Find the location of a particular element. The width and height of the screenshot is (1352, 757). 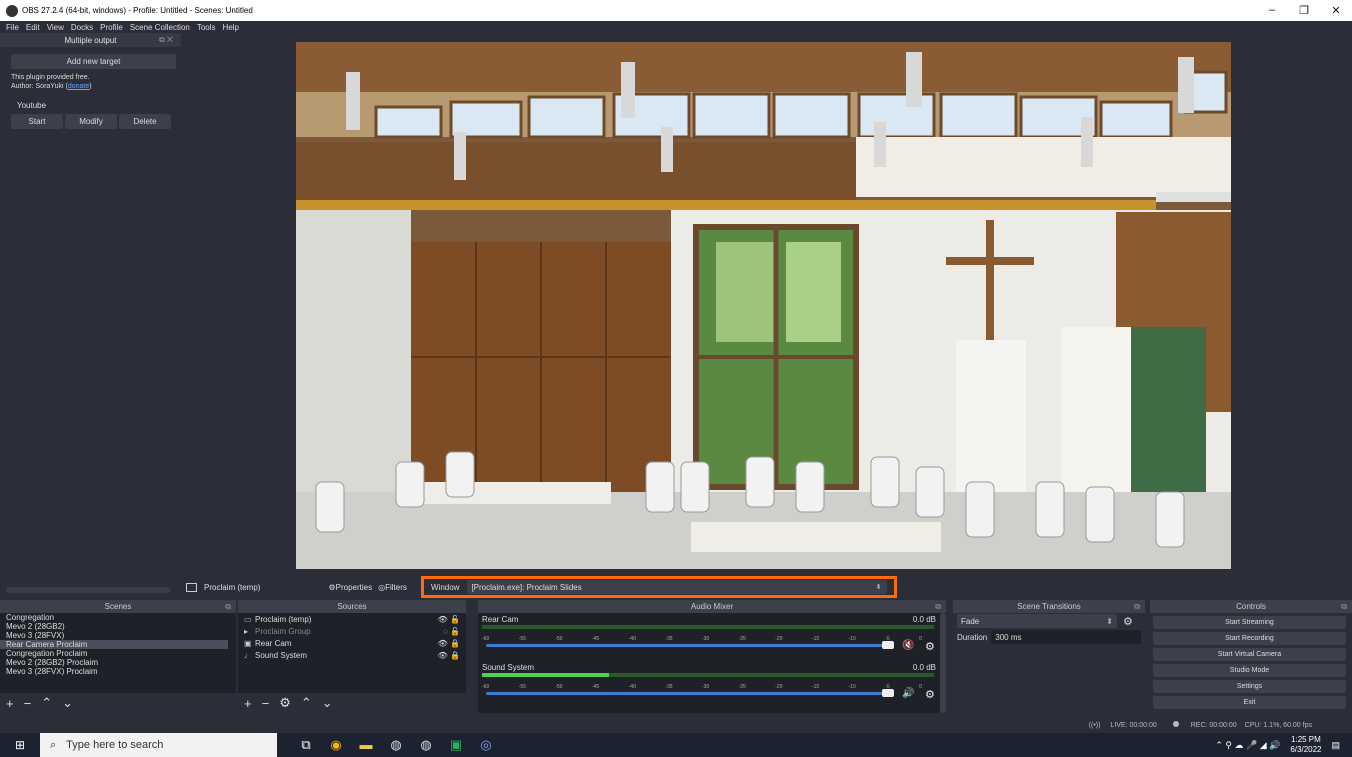

window-source-icon is located at coordinates (191, 587).